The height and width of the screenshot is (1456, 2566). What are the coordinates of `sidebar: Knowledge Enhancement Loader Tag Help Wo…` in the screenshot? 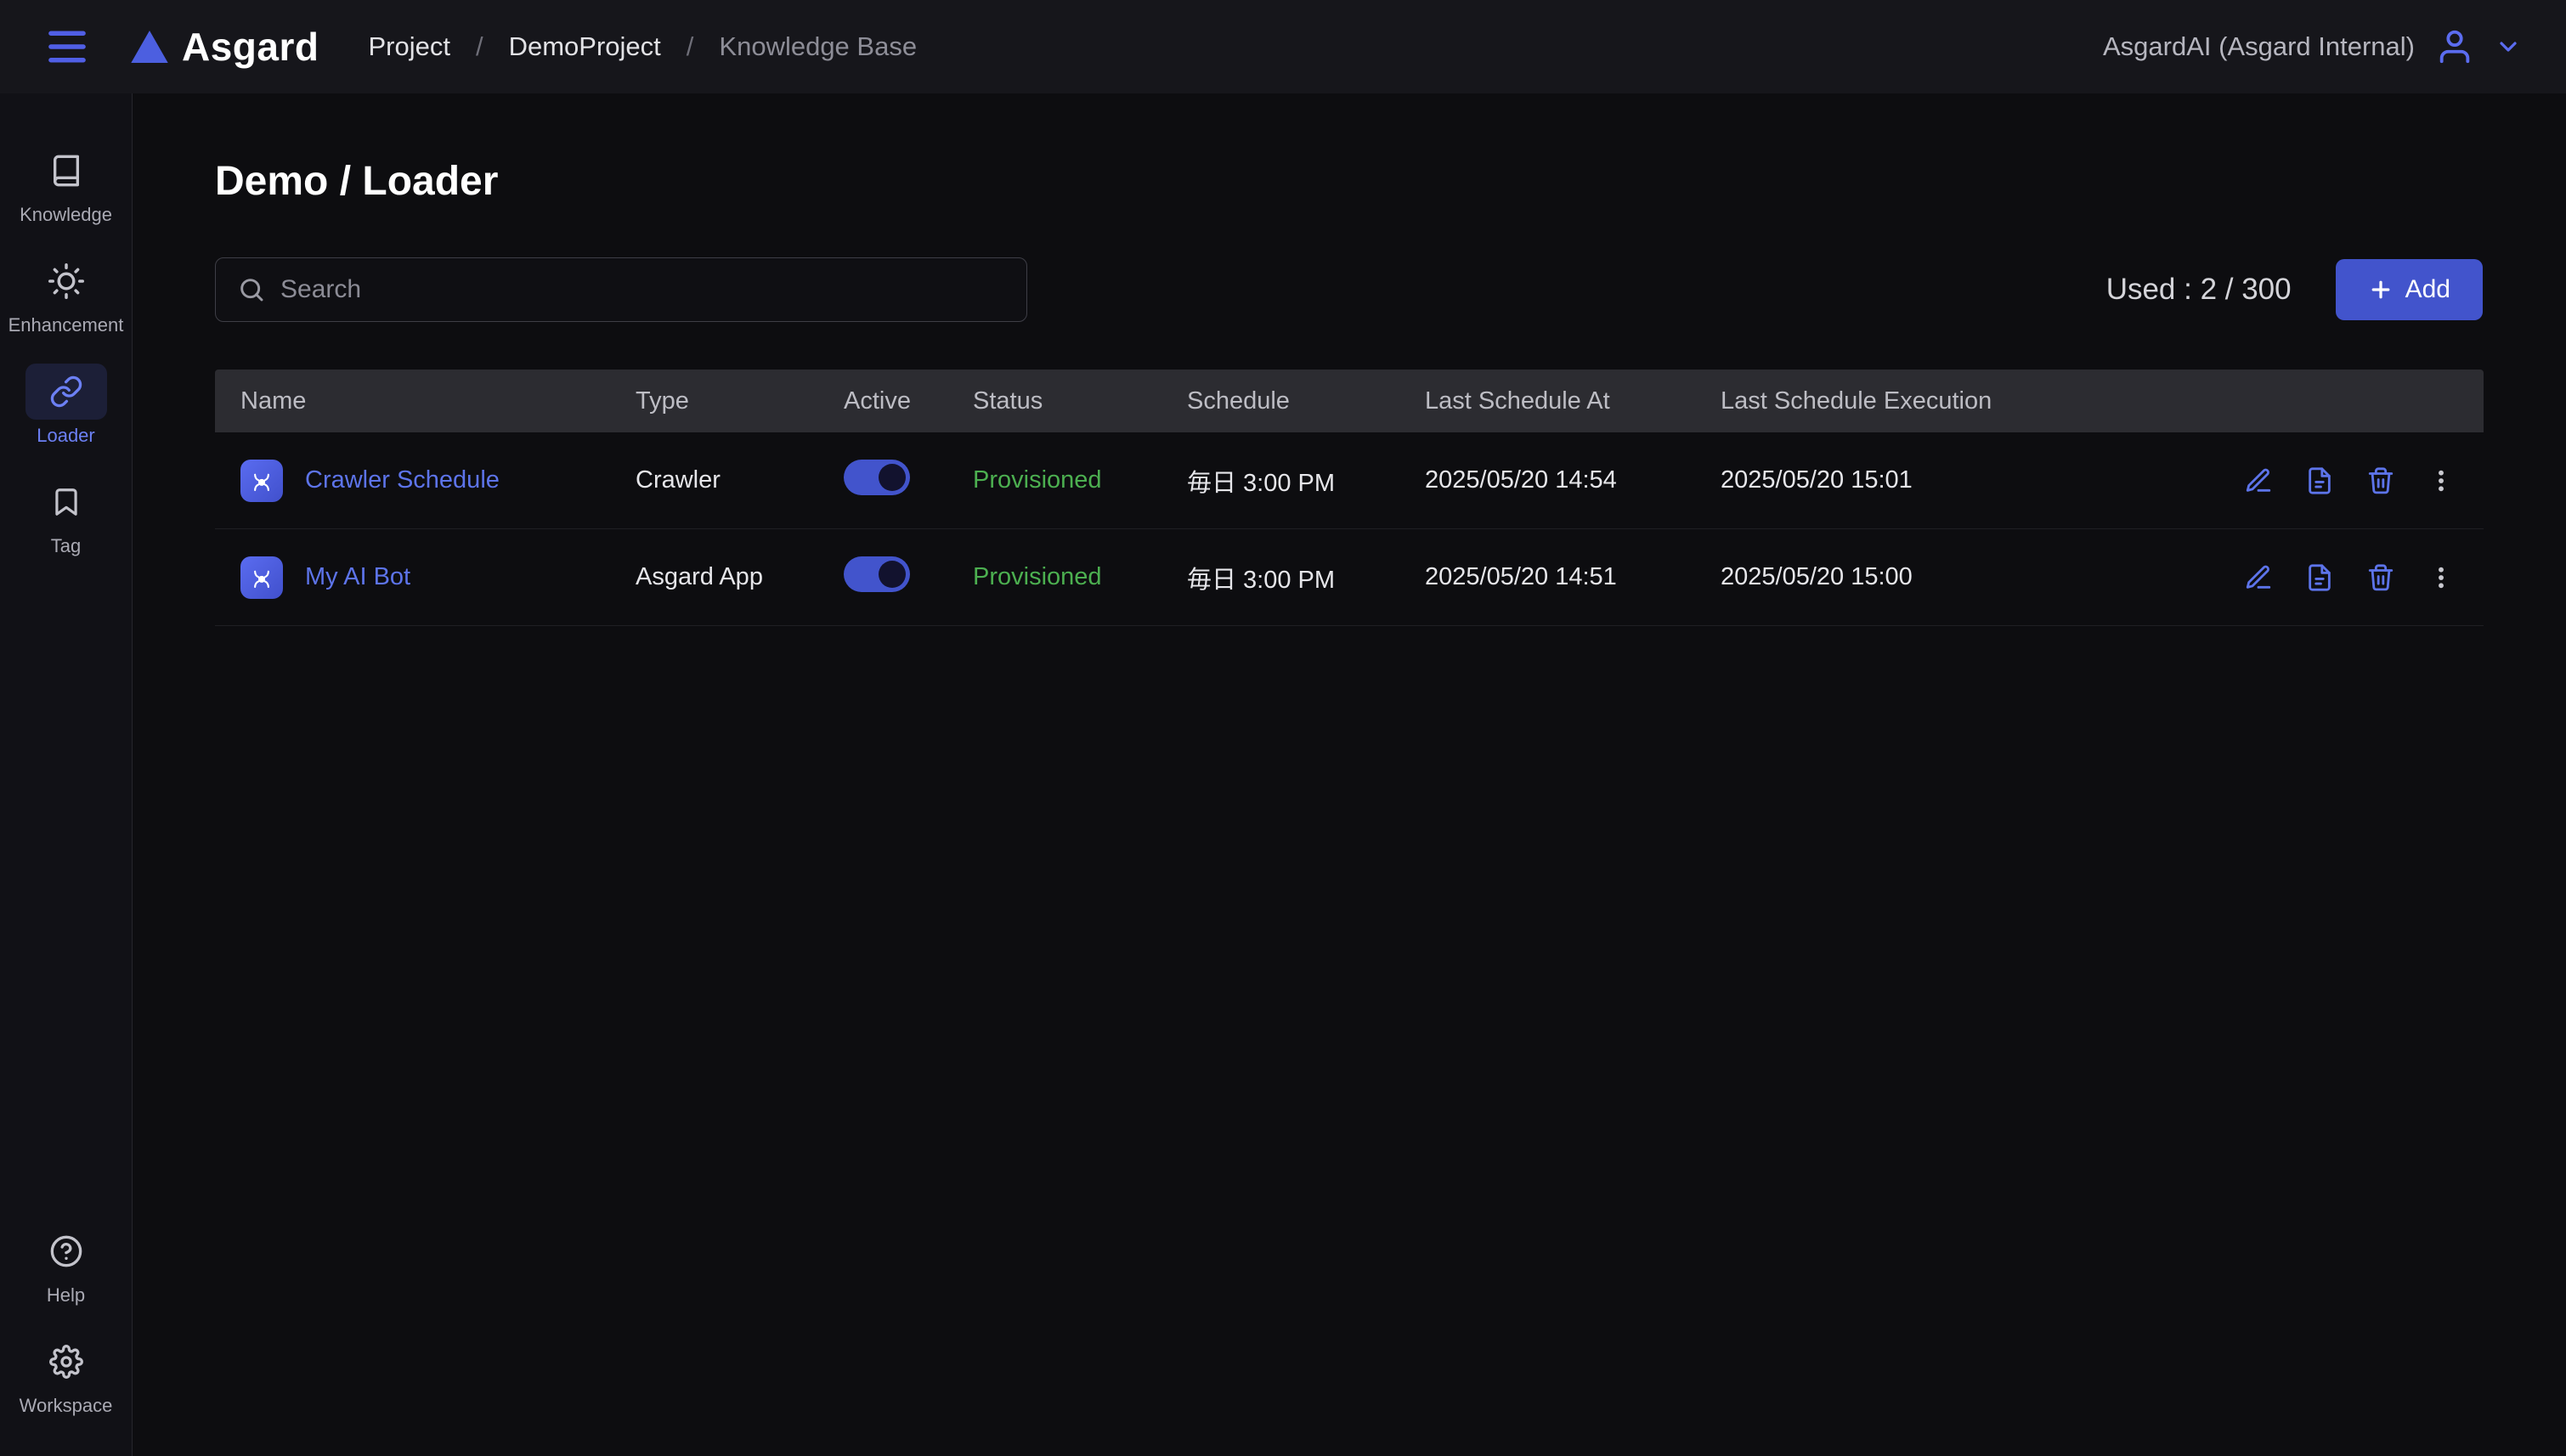 It's located at (66, 775).